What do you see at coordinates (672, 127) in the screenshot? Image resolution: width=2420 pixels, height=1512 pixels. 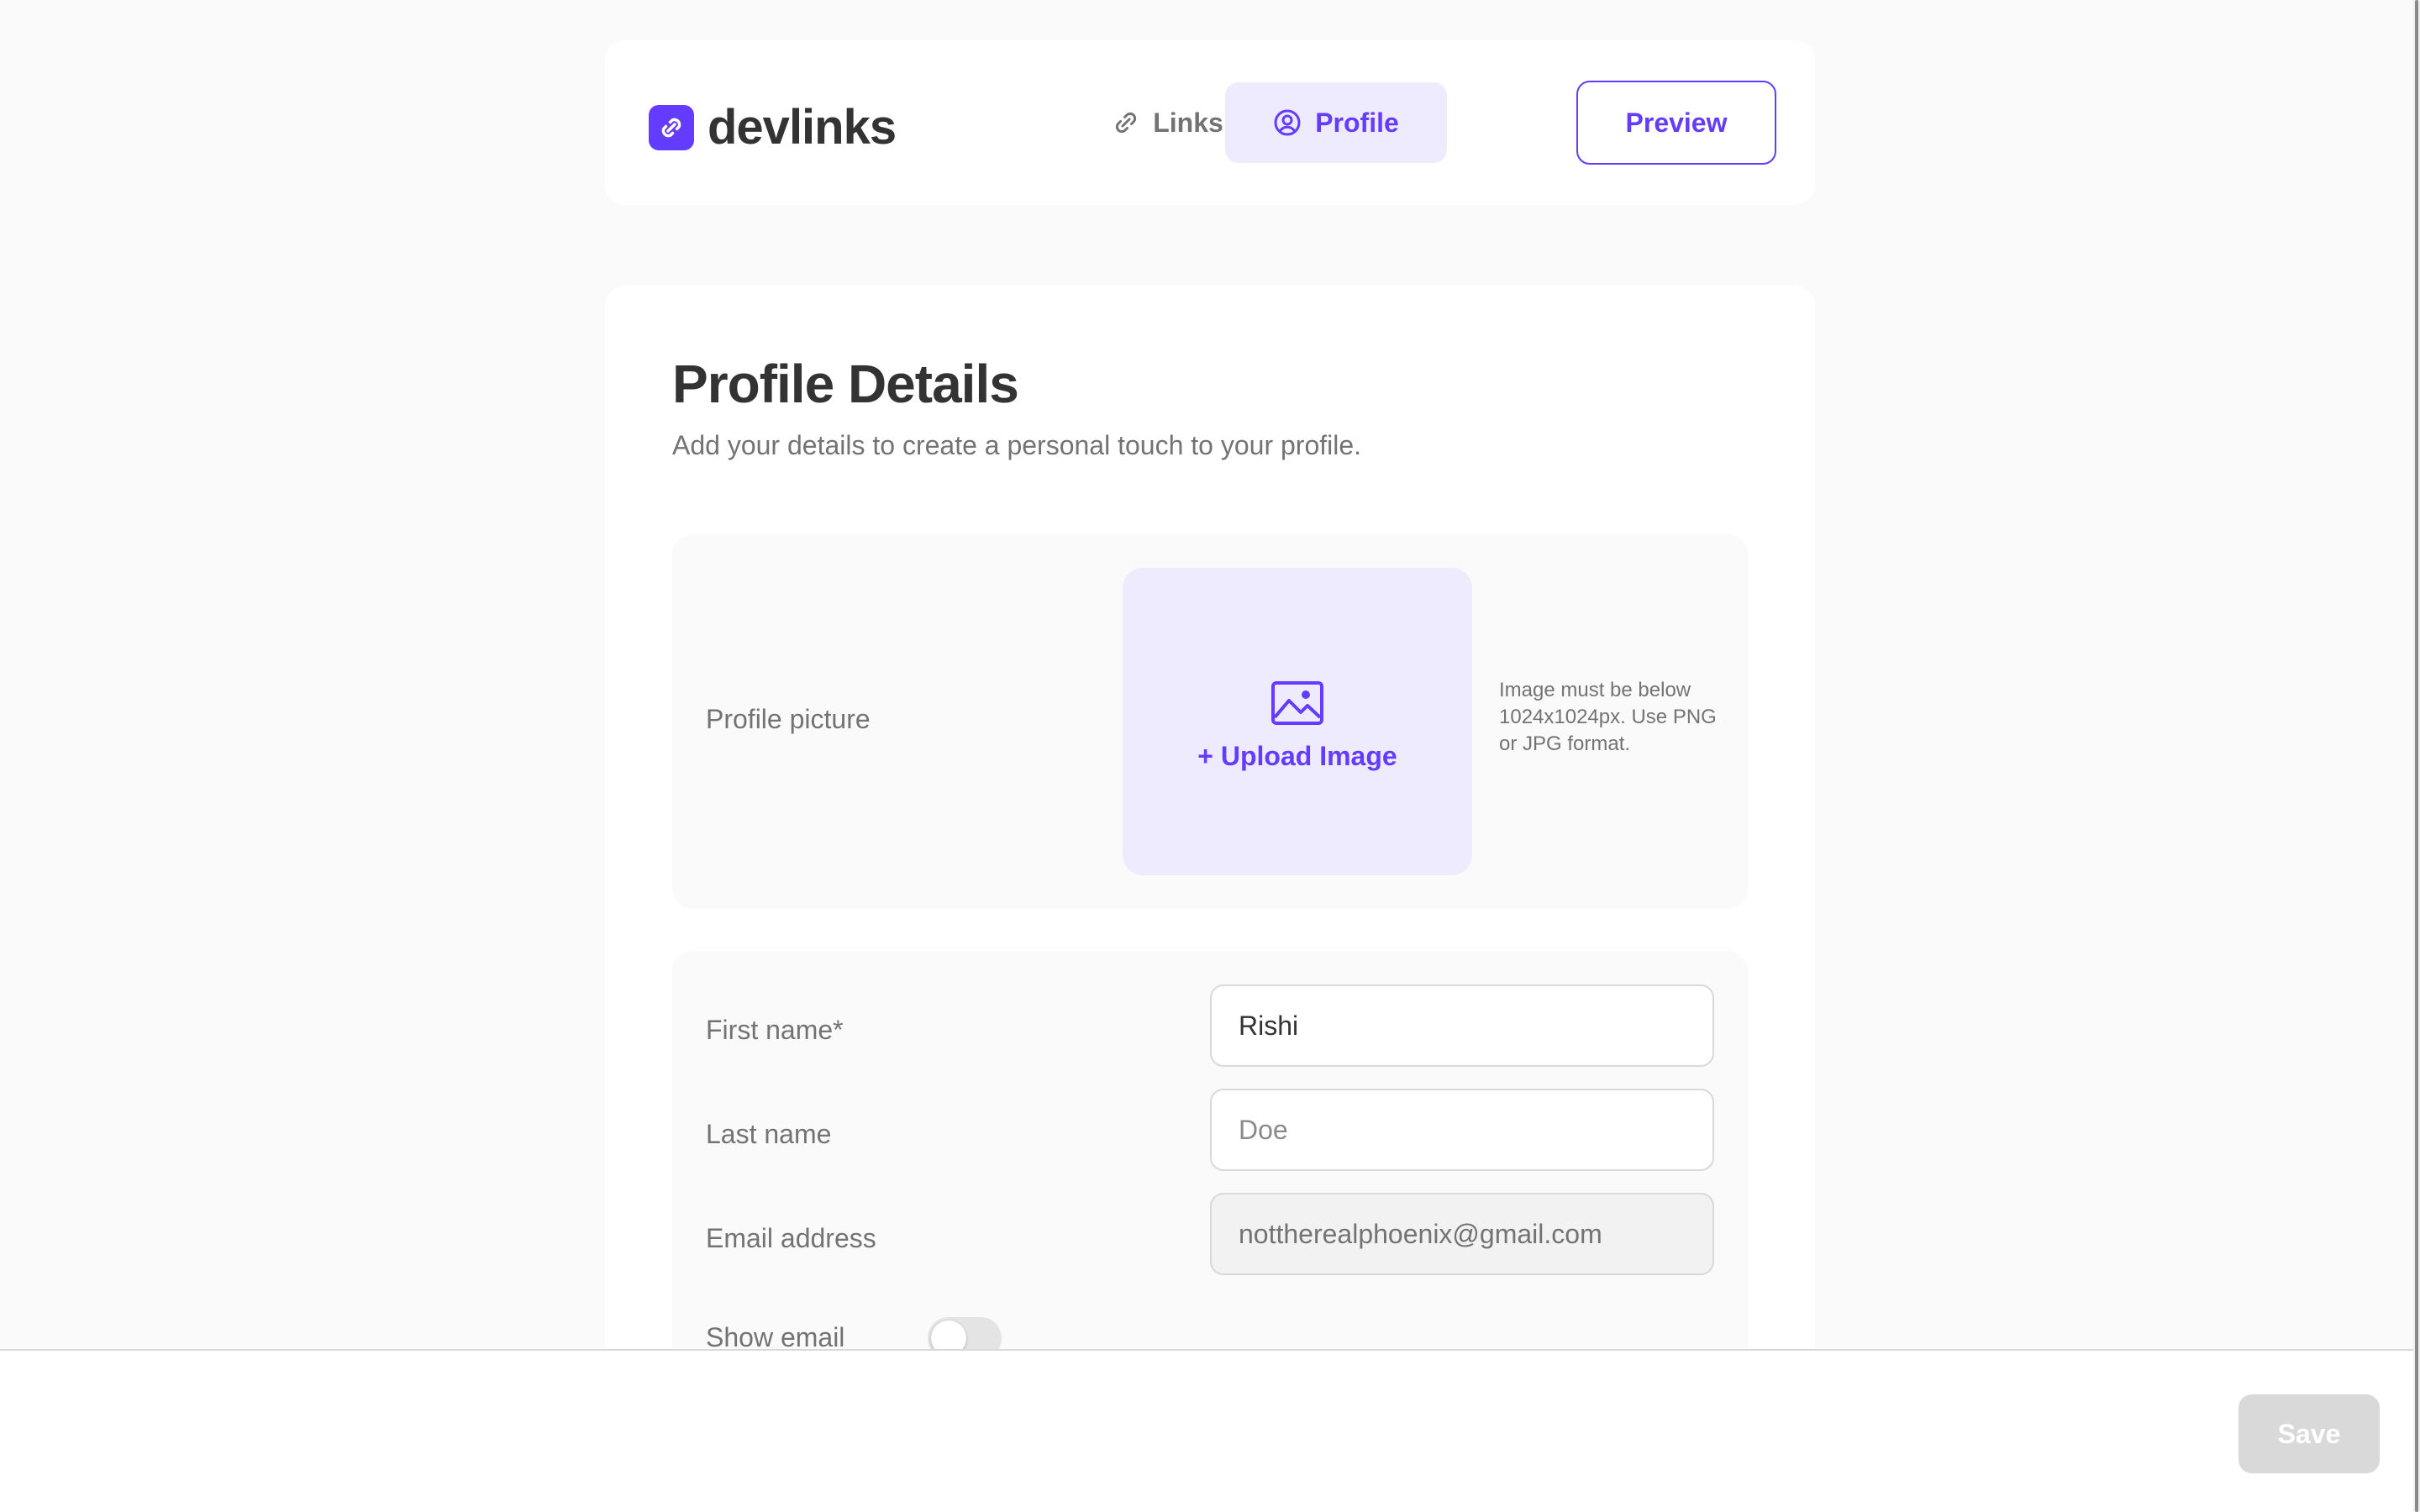 I see `chain-logo-icon` at bounding box center [672, 127].